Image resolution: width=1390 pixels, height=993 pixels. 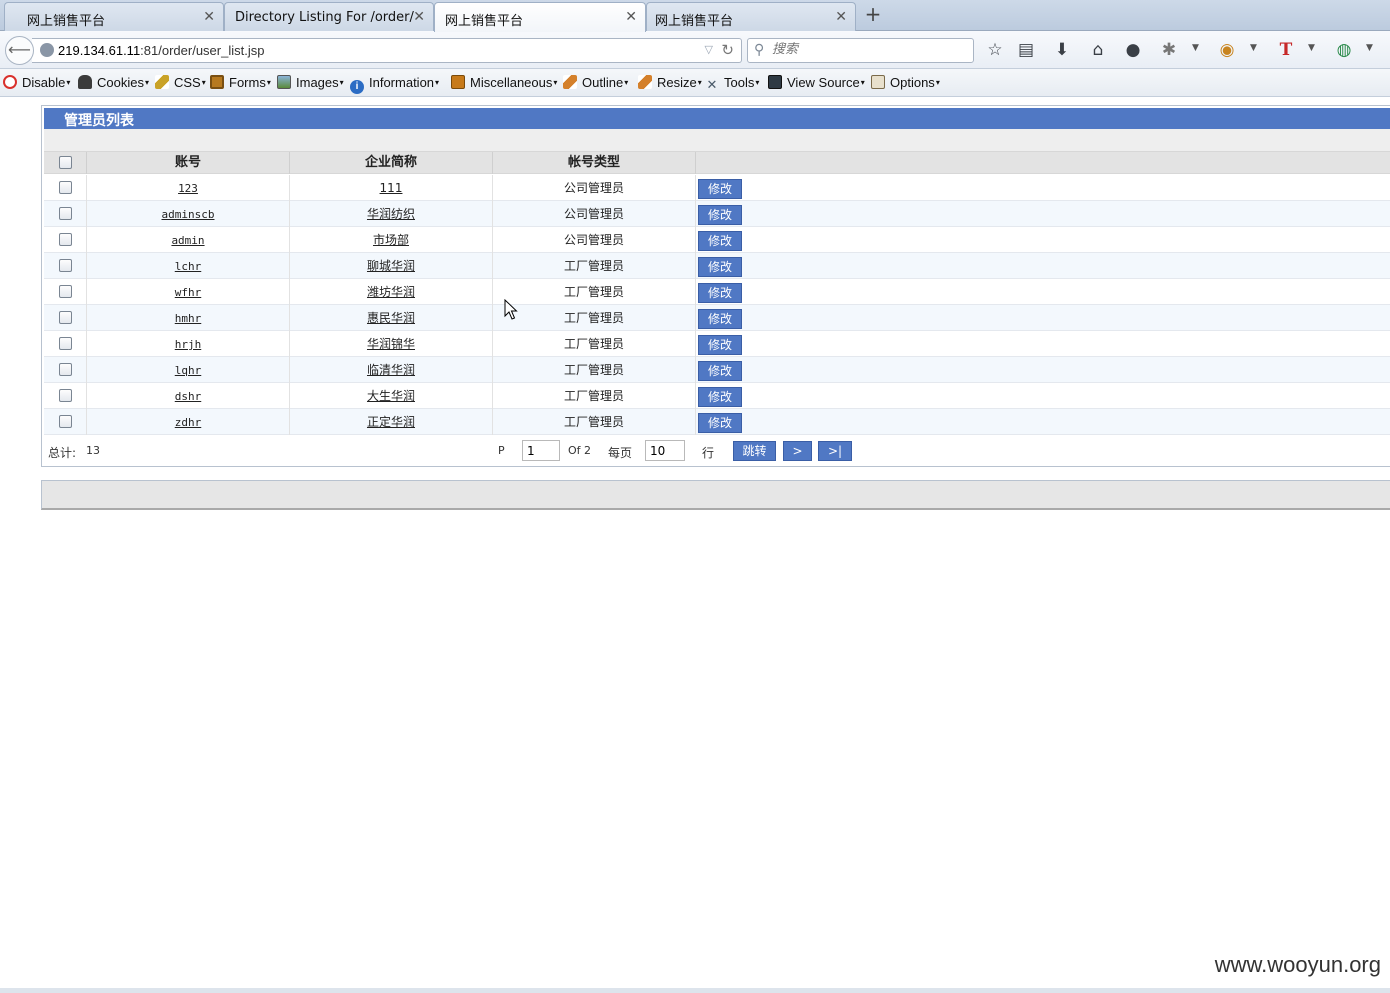 What do you see at coordinates (391, 318) in the screenshot?
I see `company-link: 惠民华润` at bounding box center [391, 318].